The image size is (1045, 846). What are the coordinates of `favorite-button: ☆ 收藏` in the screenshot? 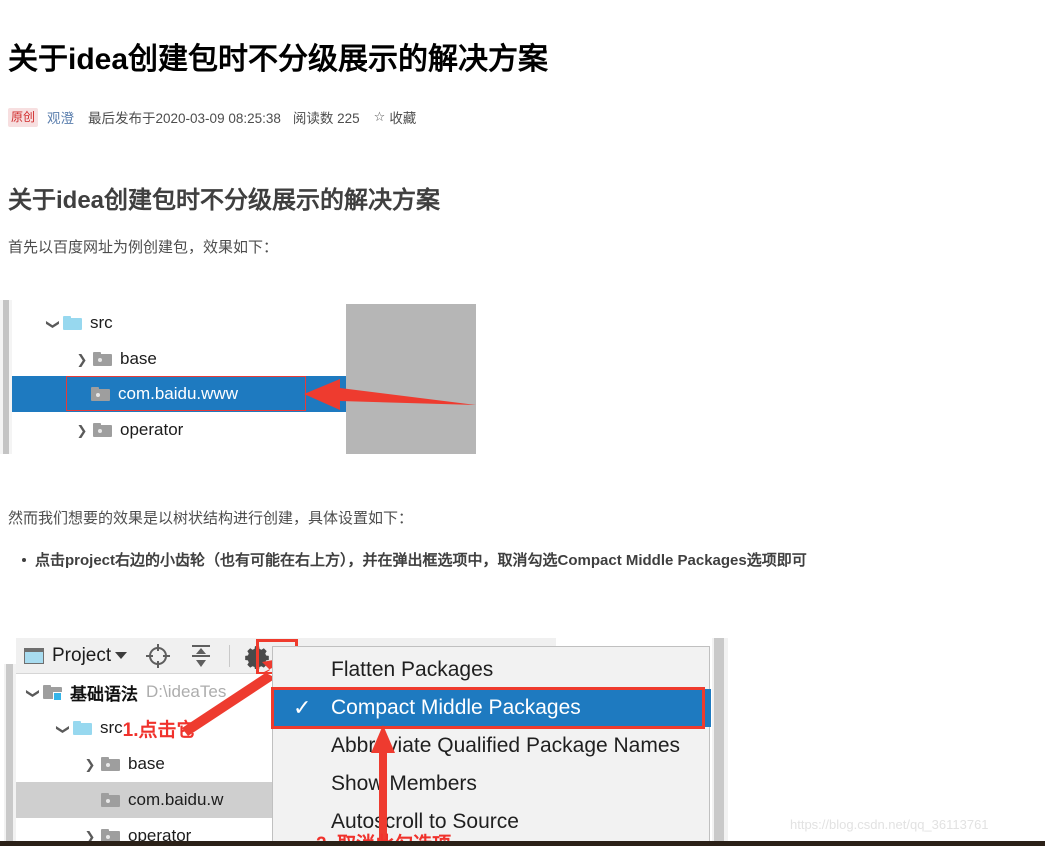 It's located at (395, 117).